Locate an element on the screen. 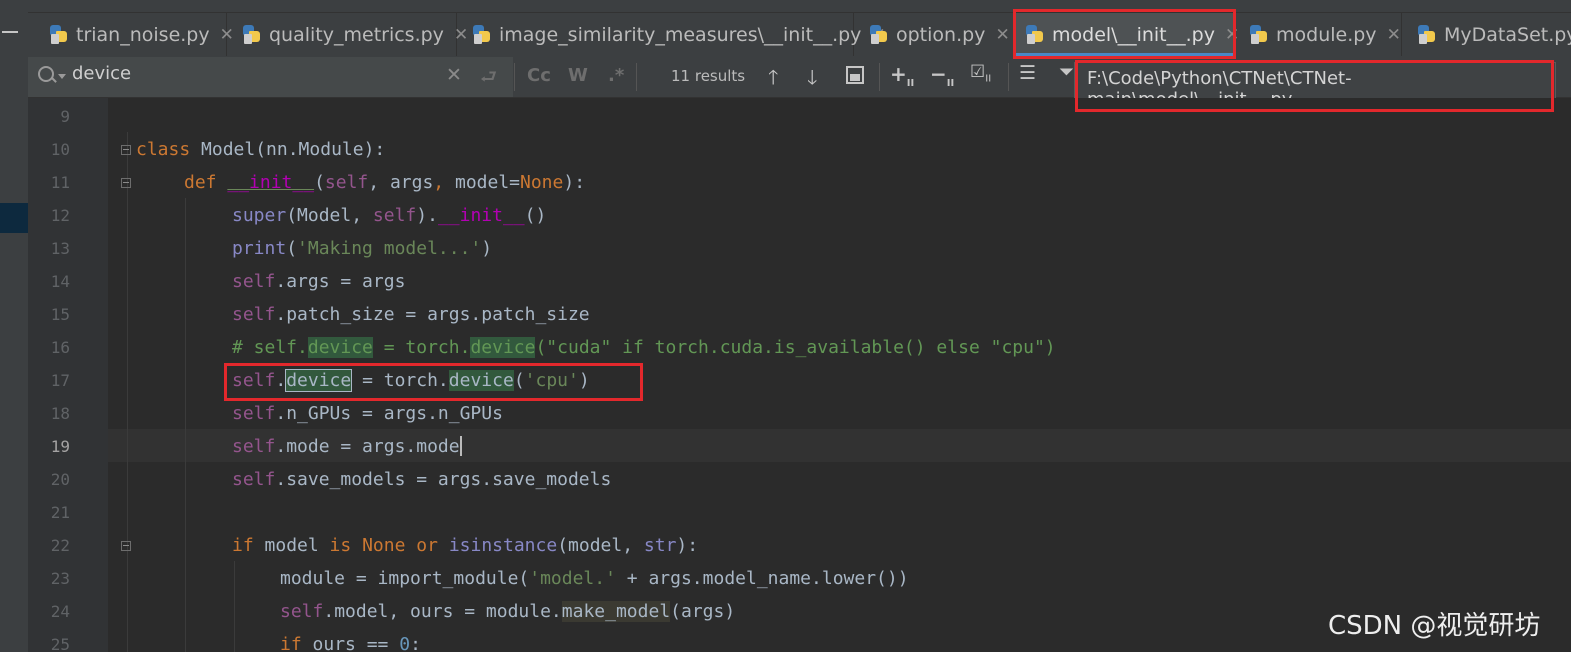 The width and height of the screenshot is (1571, 652). tab-quality-metrics: quality_metrics.py ✕ is located at coordinates (347, 34).